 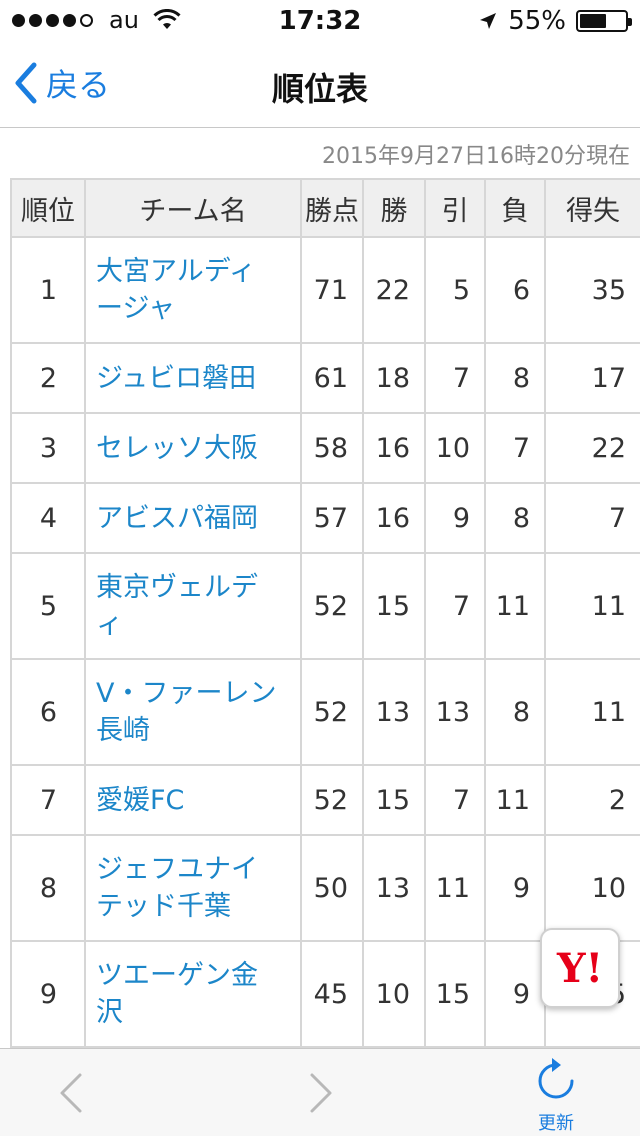 I want to click on team-link: 大宮アルディ, so click(x=176, y=271).